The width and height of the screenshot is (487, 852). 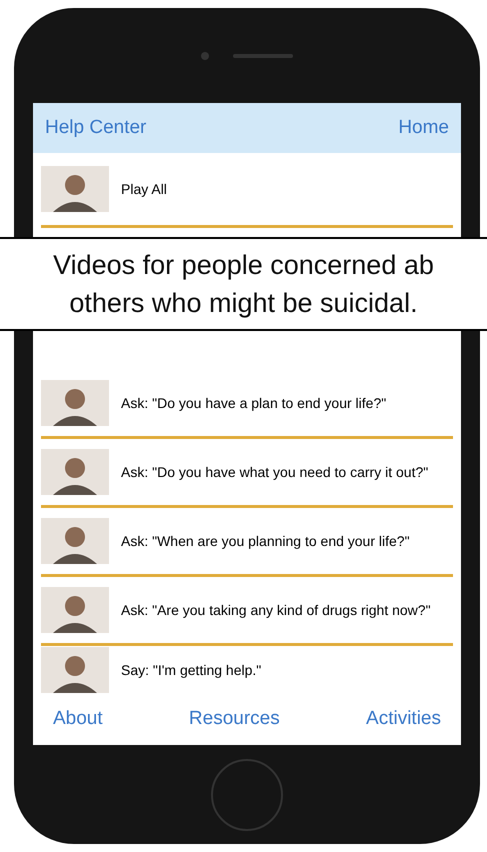 What do you see at coordinates (247, 794) in the screenshot?
I see `home-button` at bounding box center [247, 794].